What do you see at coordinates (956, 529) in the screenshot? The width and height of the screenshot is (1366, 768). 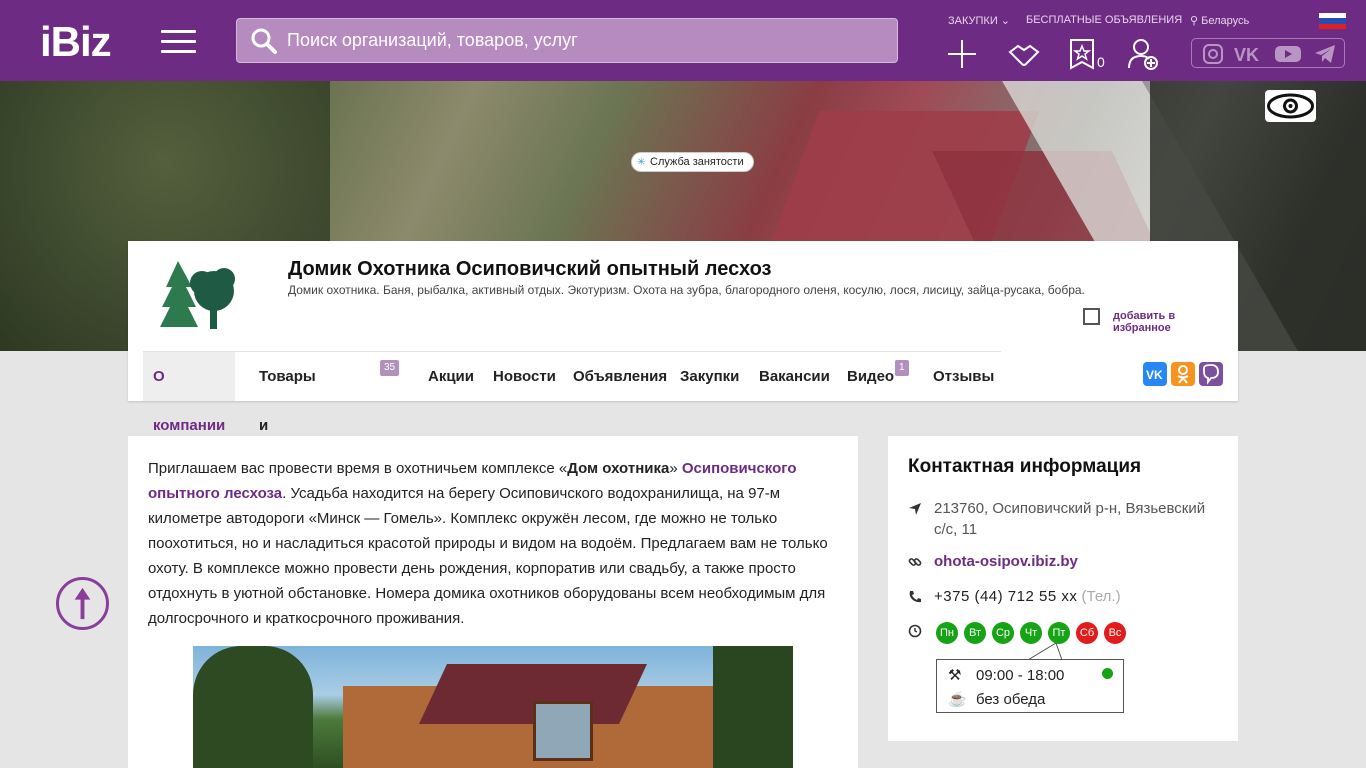 I see `address-line-2: с/с, 11` at bounding box center [956, 529].